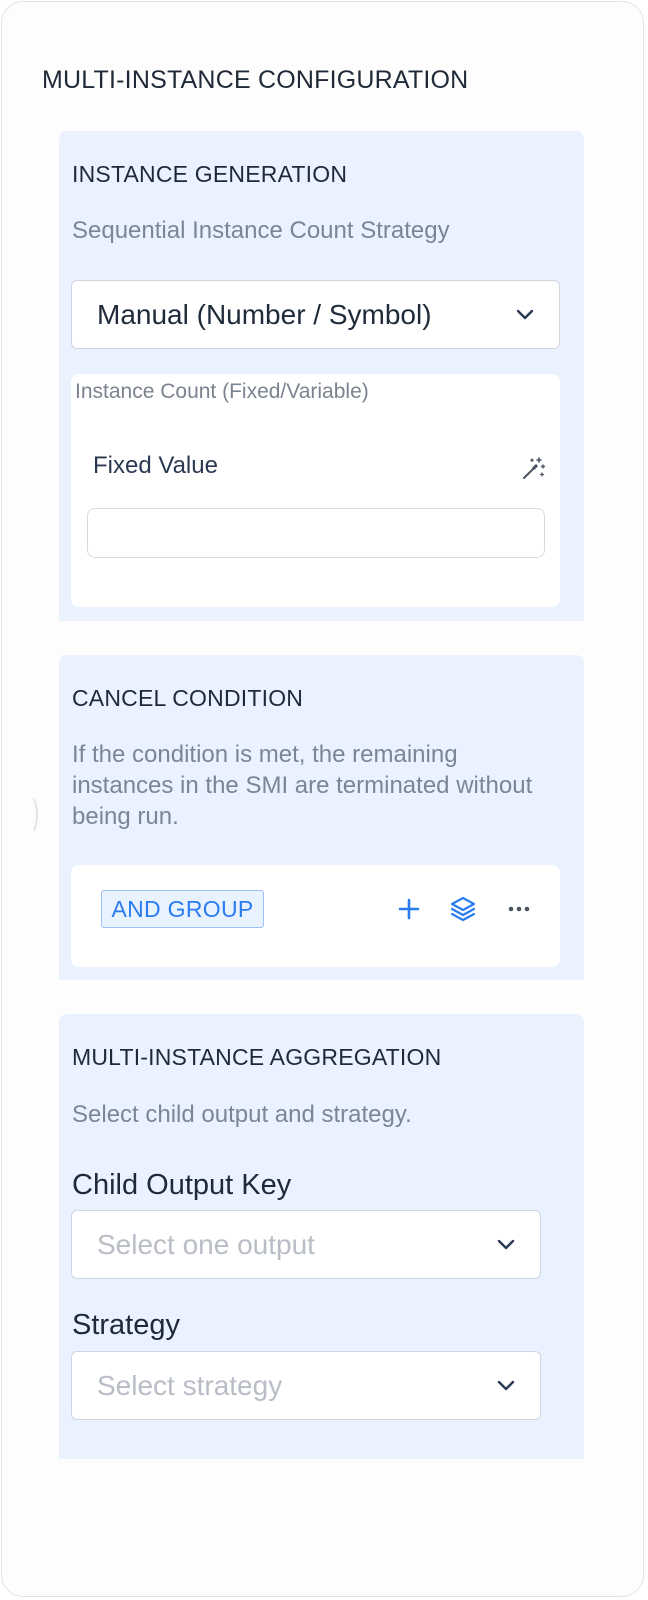  What do you see at coordinates (264, 314) in the screenshot?
I see `select-value: Manual (Number / Symbol)` at bounding box center [264, 314].